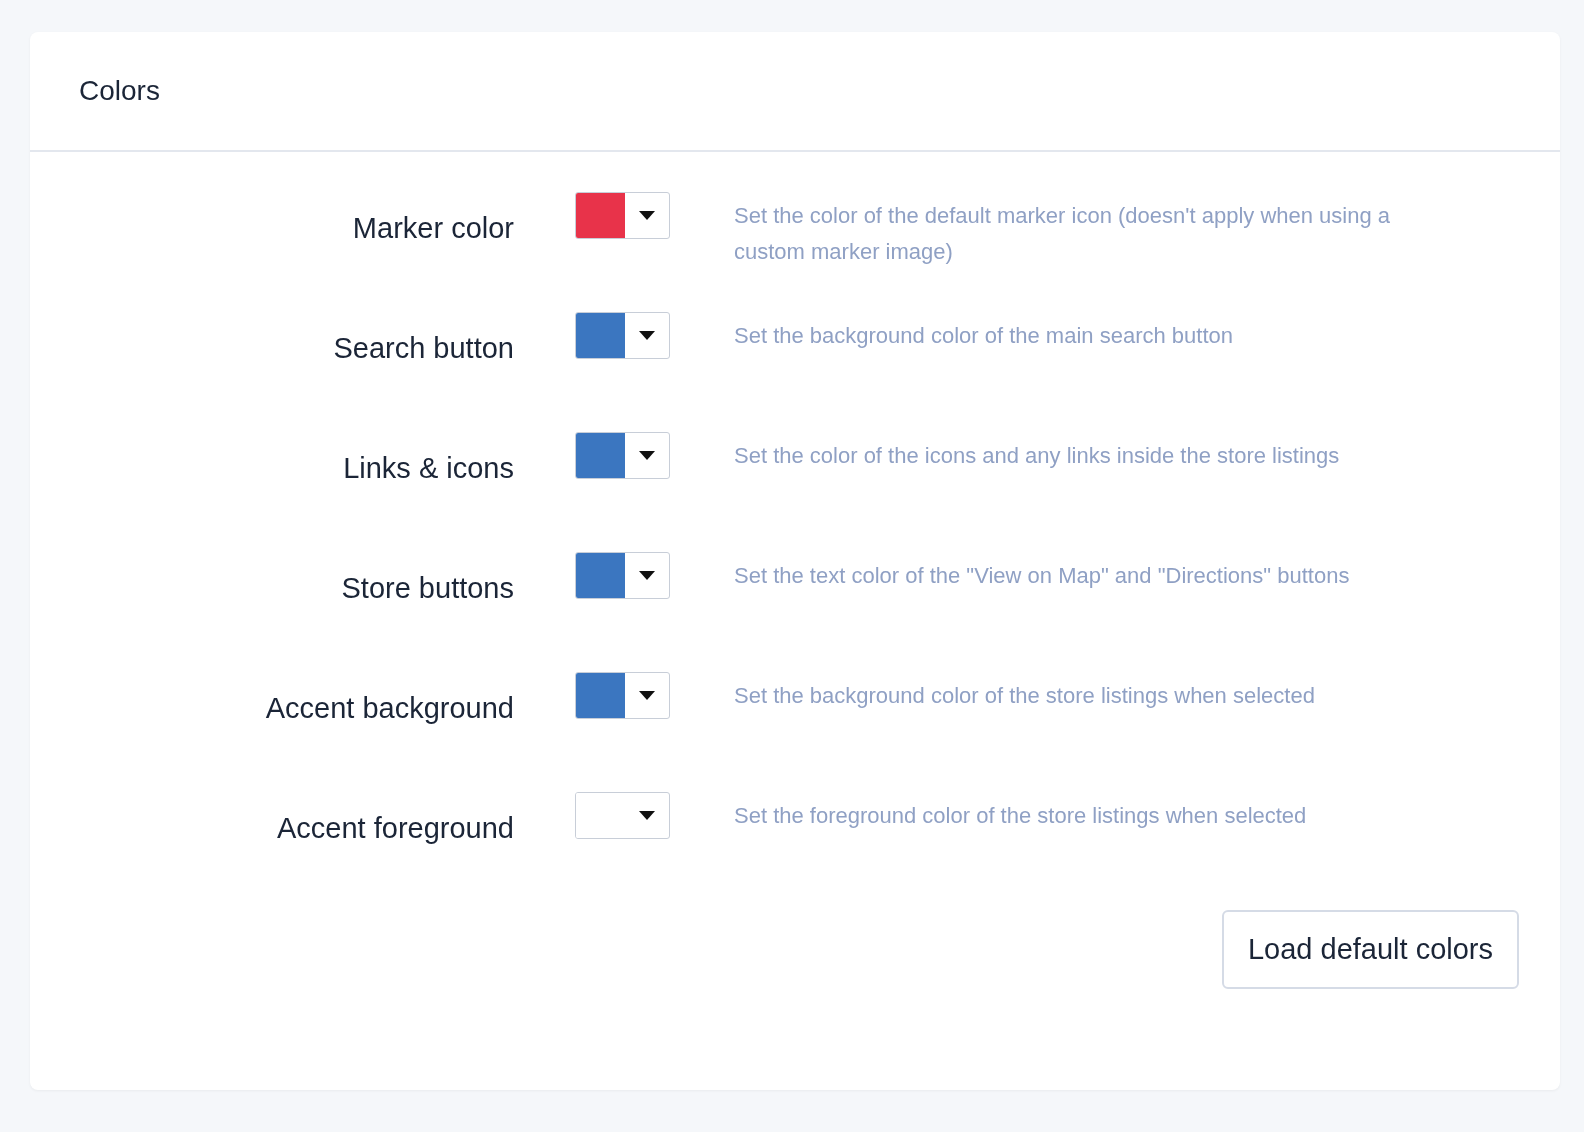 This screenshot has height=1132, width=1584. What do you see at coordinates (395, 828) in the screenshot?
I see `field-label: Accent foreground` at bounding box center [395, 828].